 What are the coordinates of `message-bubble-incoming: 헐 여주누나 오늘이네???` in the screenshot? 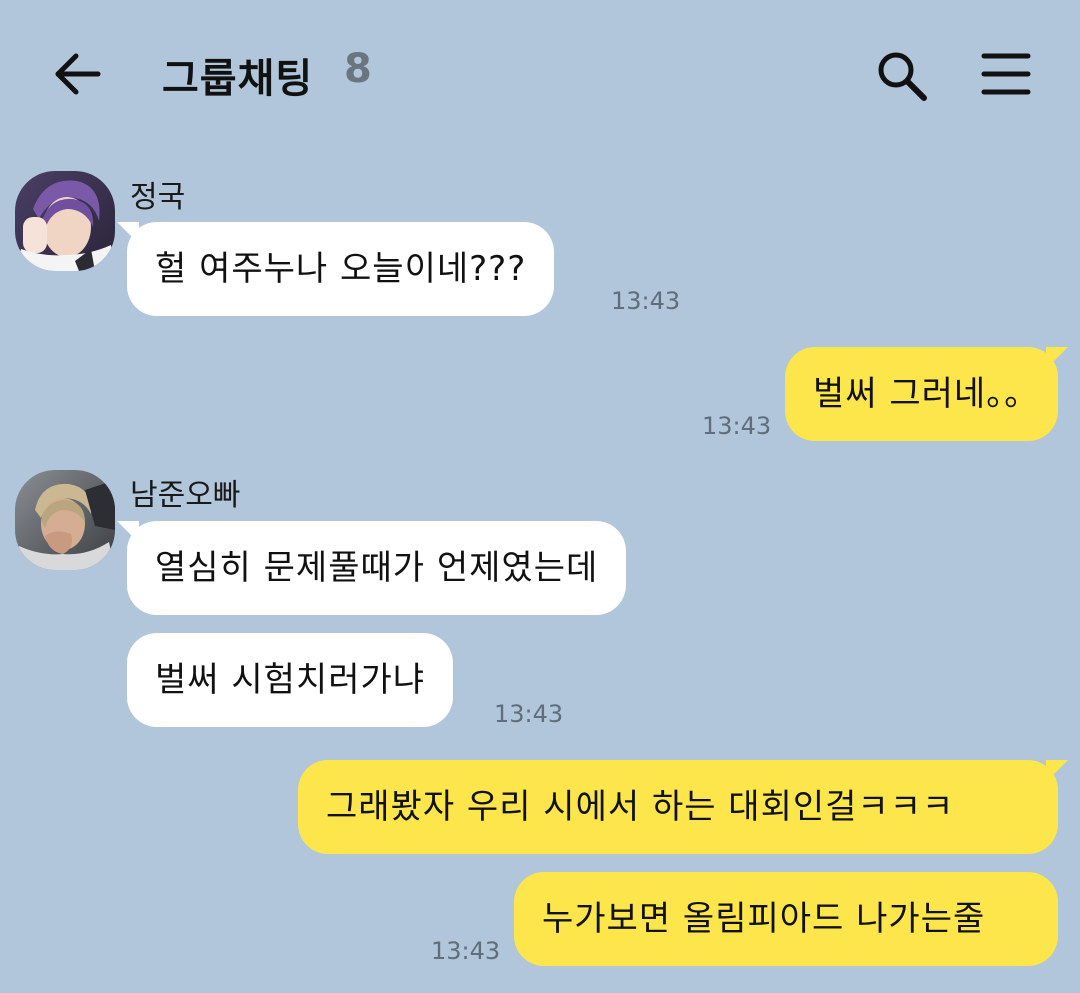 It's located at (336, 269).